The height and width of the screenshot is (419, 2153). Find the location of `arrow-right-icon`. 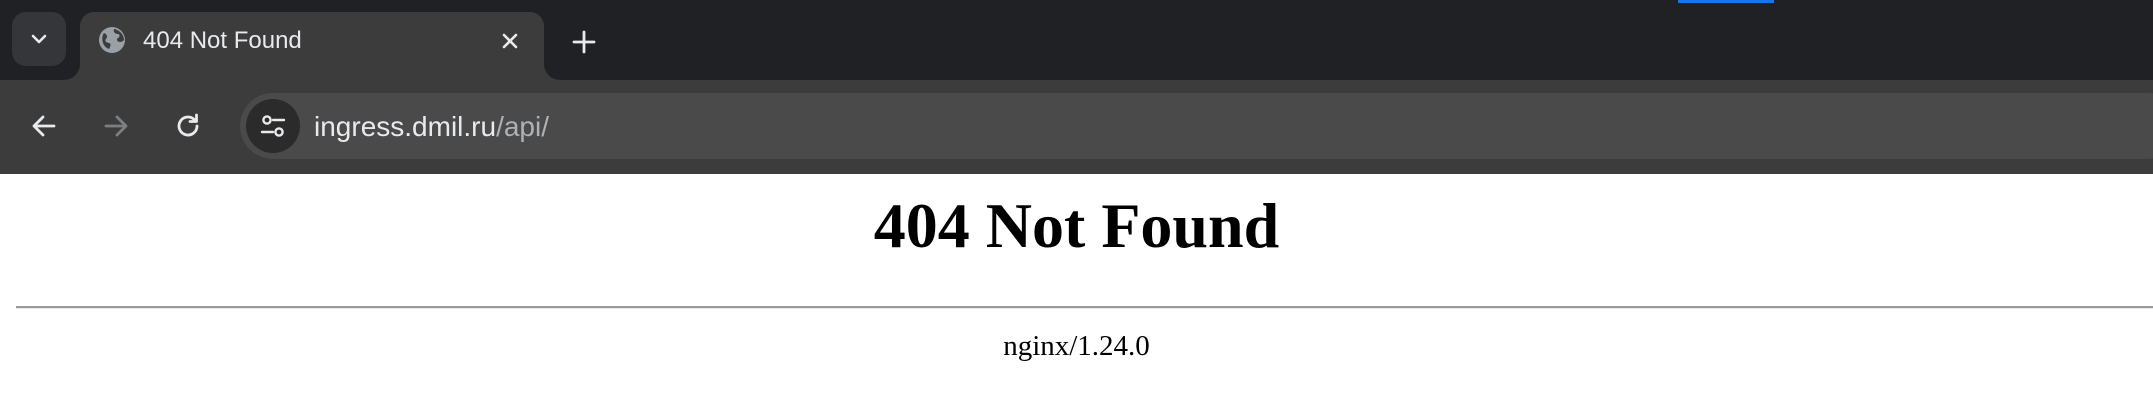

arrow-right-icon is located at coordinates (116, 126).